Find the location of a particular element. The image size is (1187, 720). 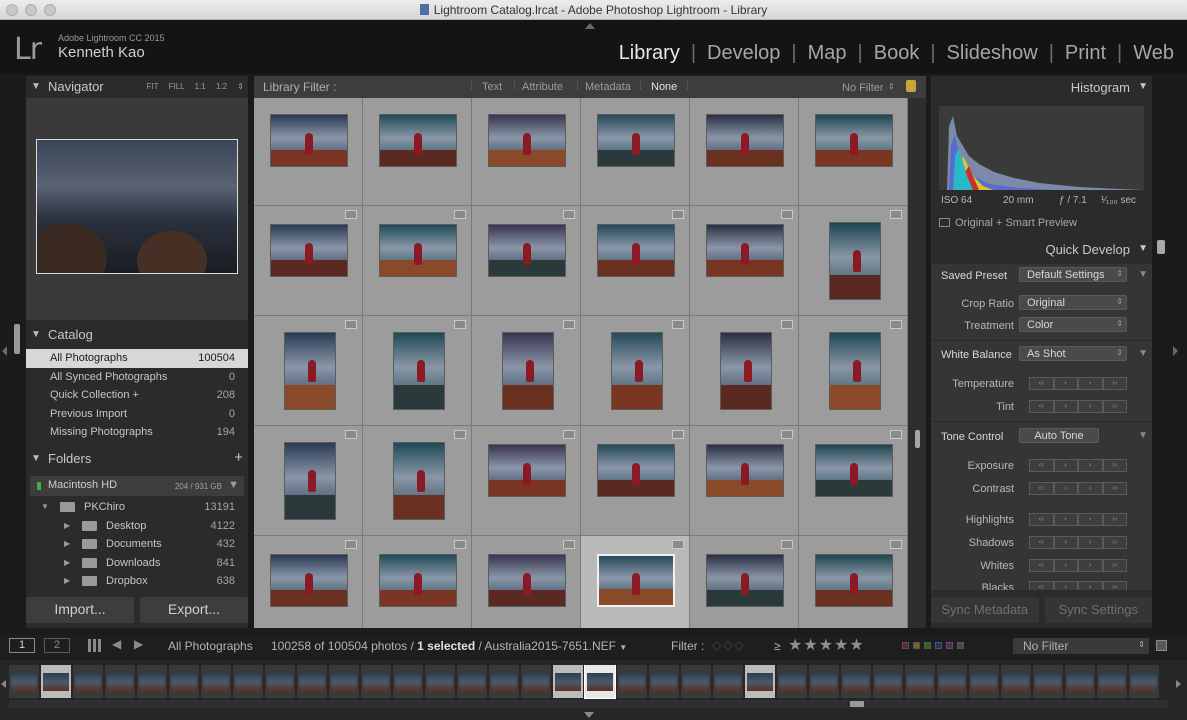

navigator-header: ▼ Navigator FIT FILL 1:1 1:2 ⇕ is located at coordinates (137, 87).